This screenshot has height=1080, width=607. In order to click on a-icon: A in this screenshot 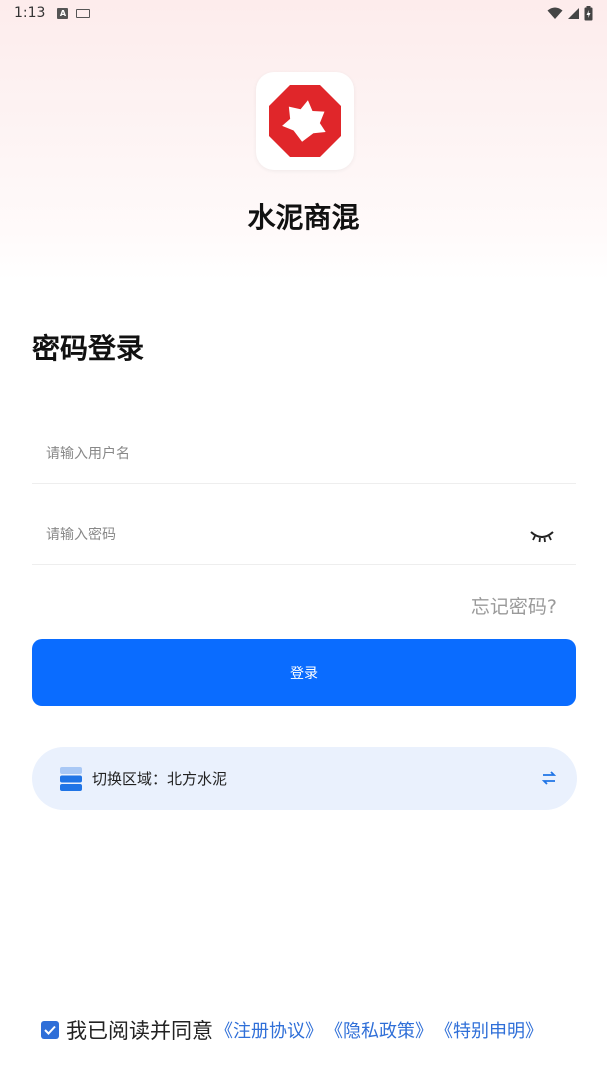, I will do `click(63, 13)`.